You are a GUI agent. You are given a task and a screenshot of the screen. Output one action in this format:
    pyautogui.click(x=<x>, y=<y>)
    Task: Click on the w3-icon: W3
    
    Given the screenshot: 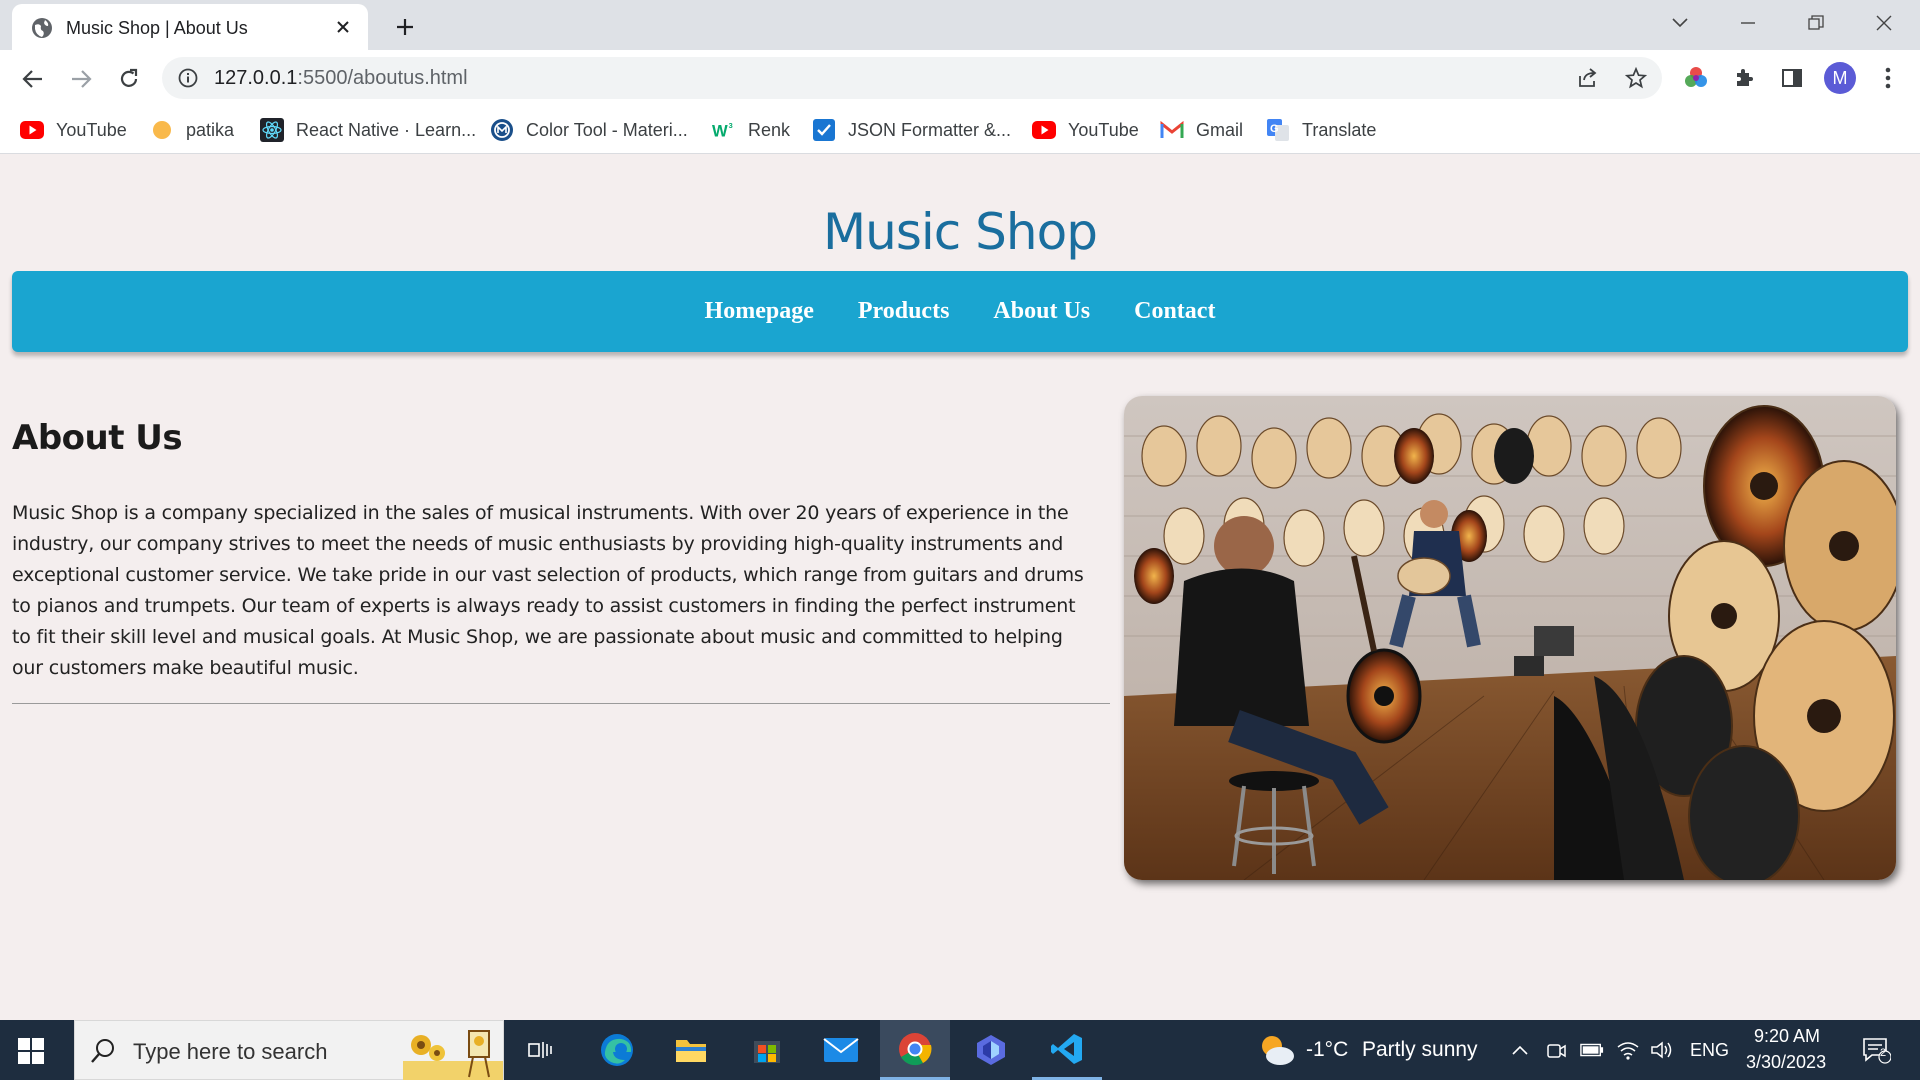 What is the action you would take?
    pyautogui.click(x=724, y=130)
    